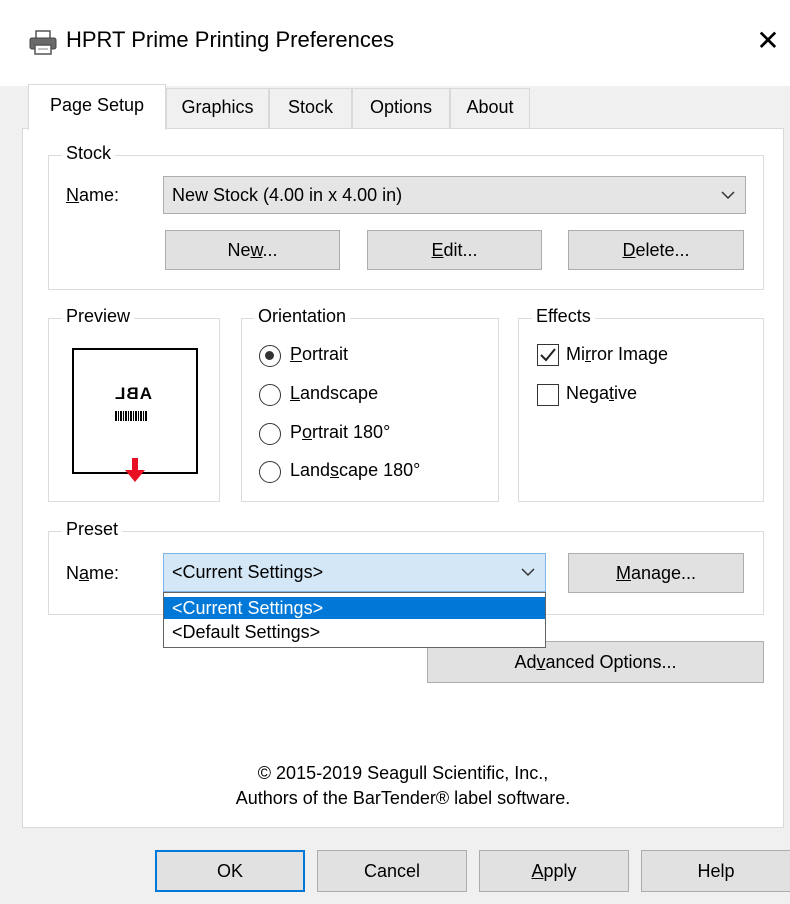 The height and width of the screenshot is (904, 790). What do you see at coordinates (554, 871) in the screenshot?
I see `apply-button: Apply` at bounding box center [554, 871].